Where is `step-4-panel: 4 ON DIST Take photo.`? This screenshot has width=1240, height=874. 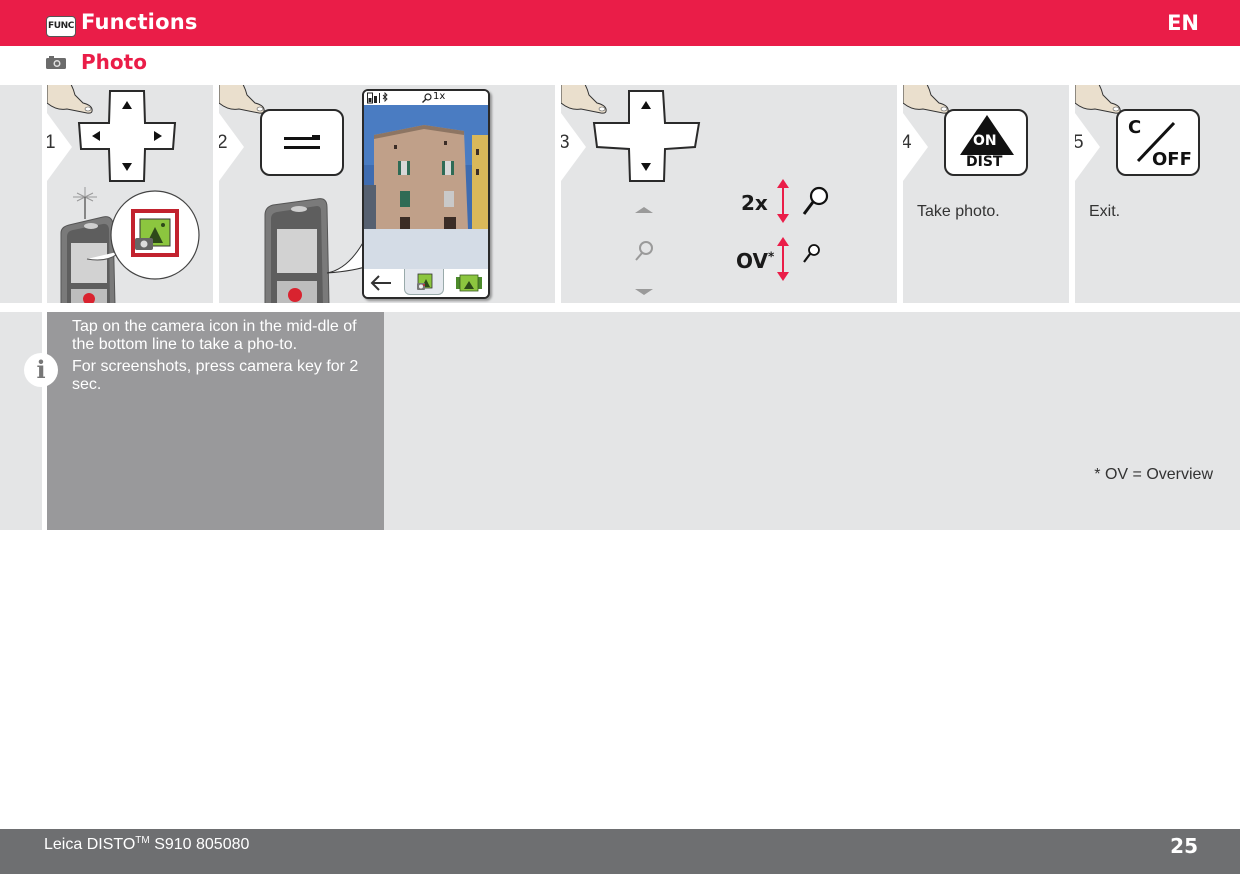
step-4-panel: 4 ON DIST Take photo. is located at coordinates (986, 194).